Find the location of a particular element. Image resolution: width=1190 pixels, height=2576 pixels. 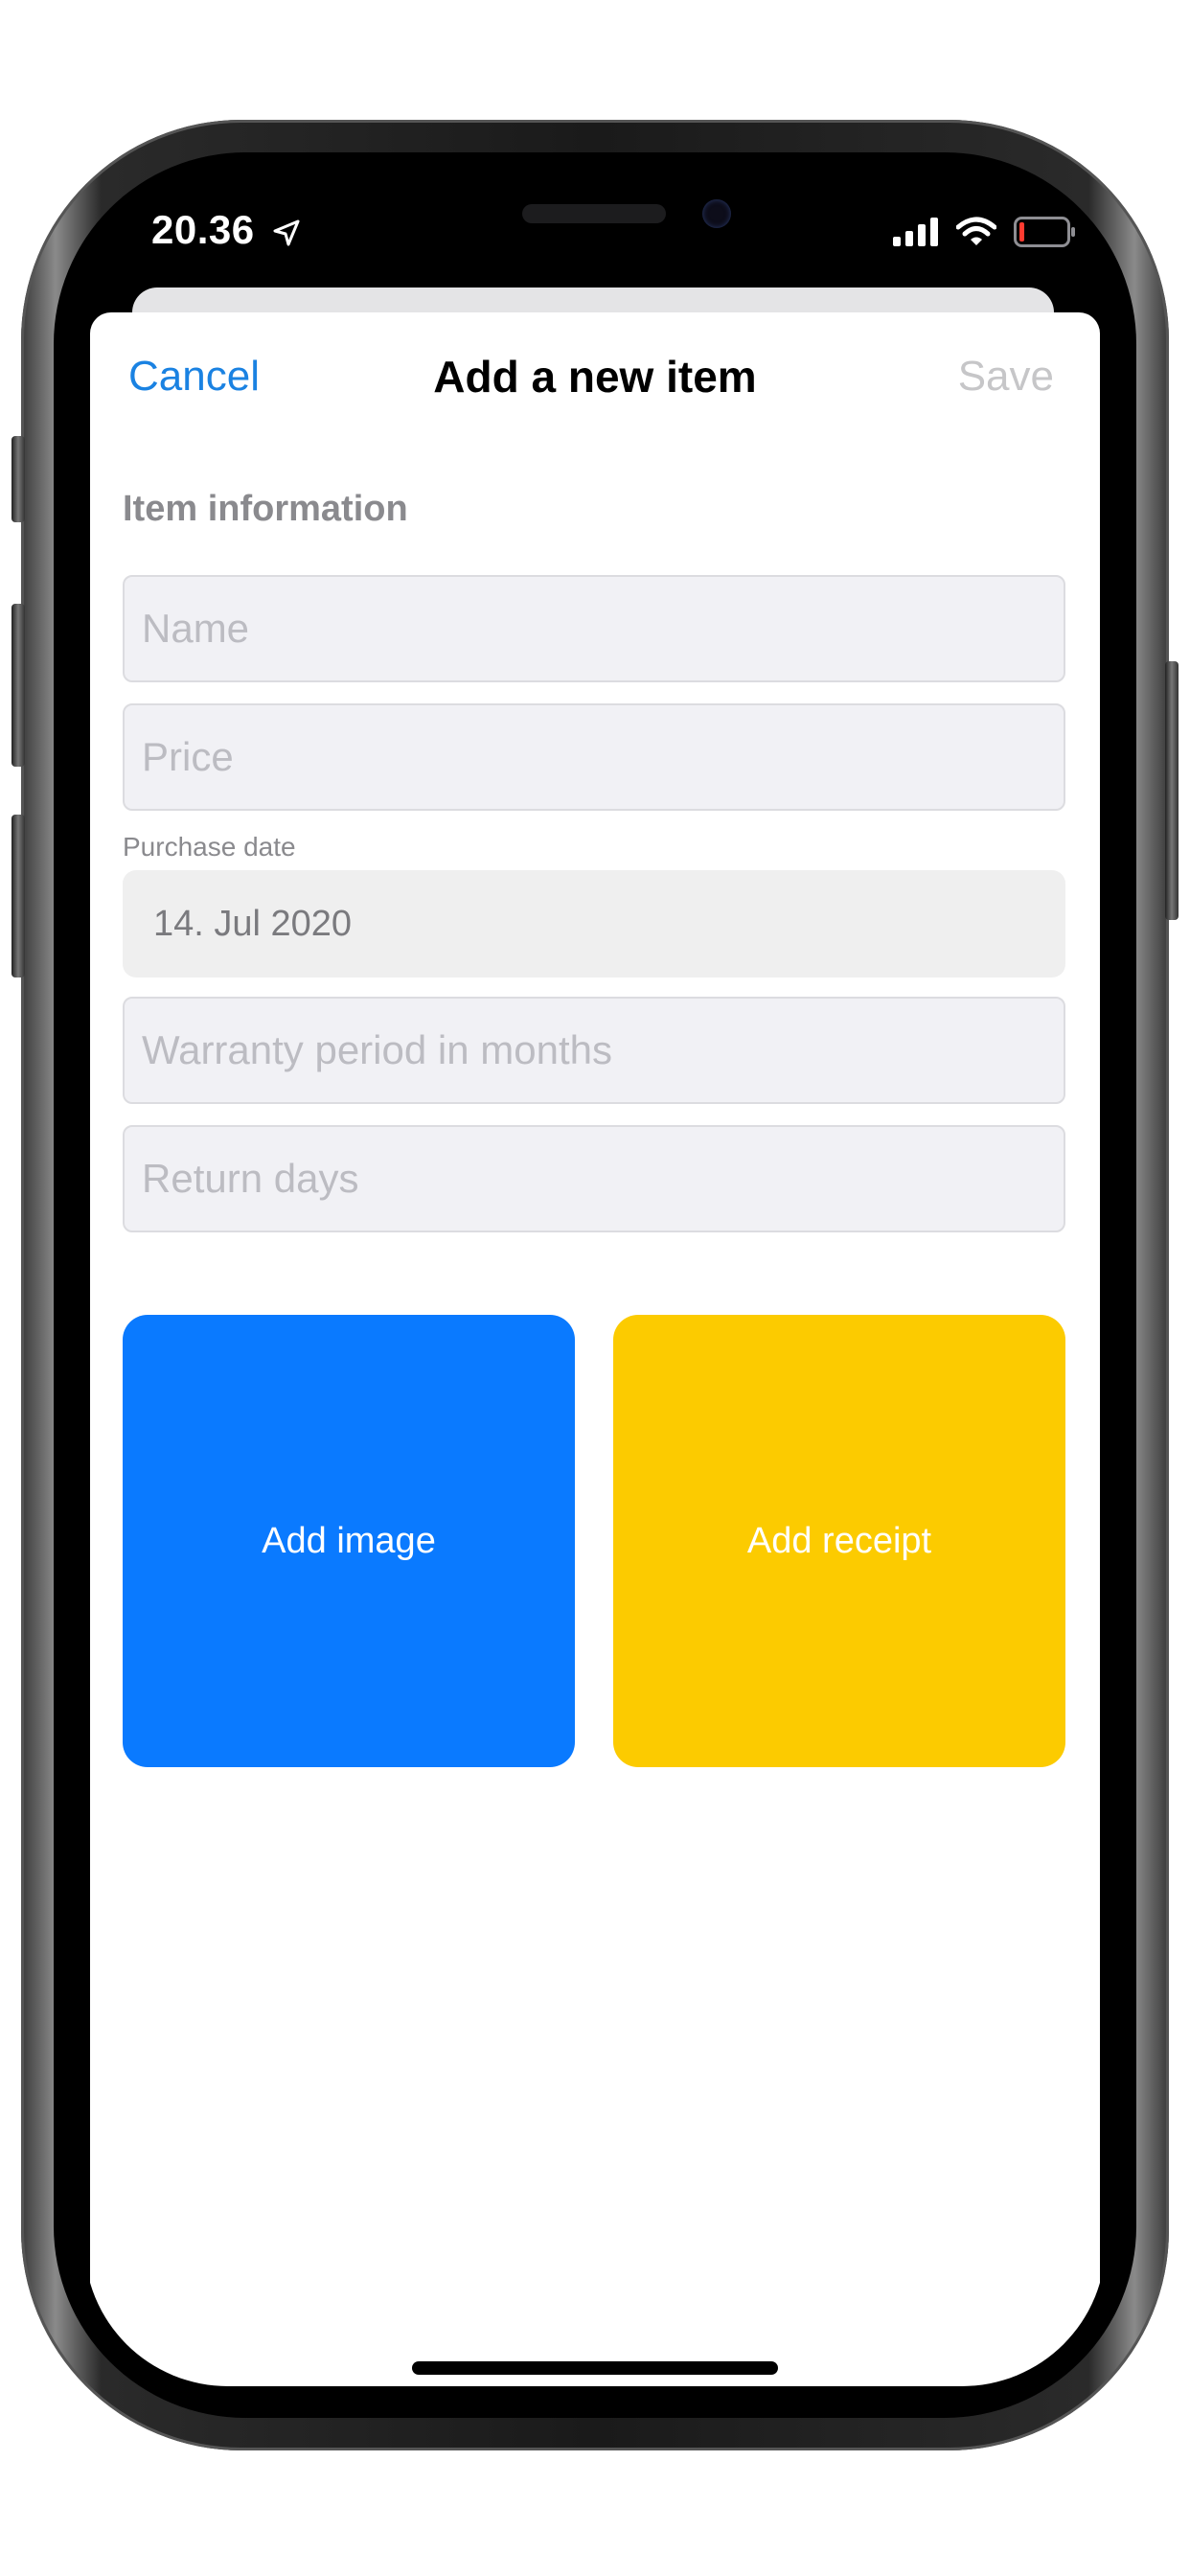

volume-up-button is located at coordinates (18, 685).